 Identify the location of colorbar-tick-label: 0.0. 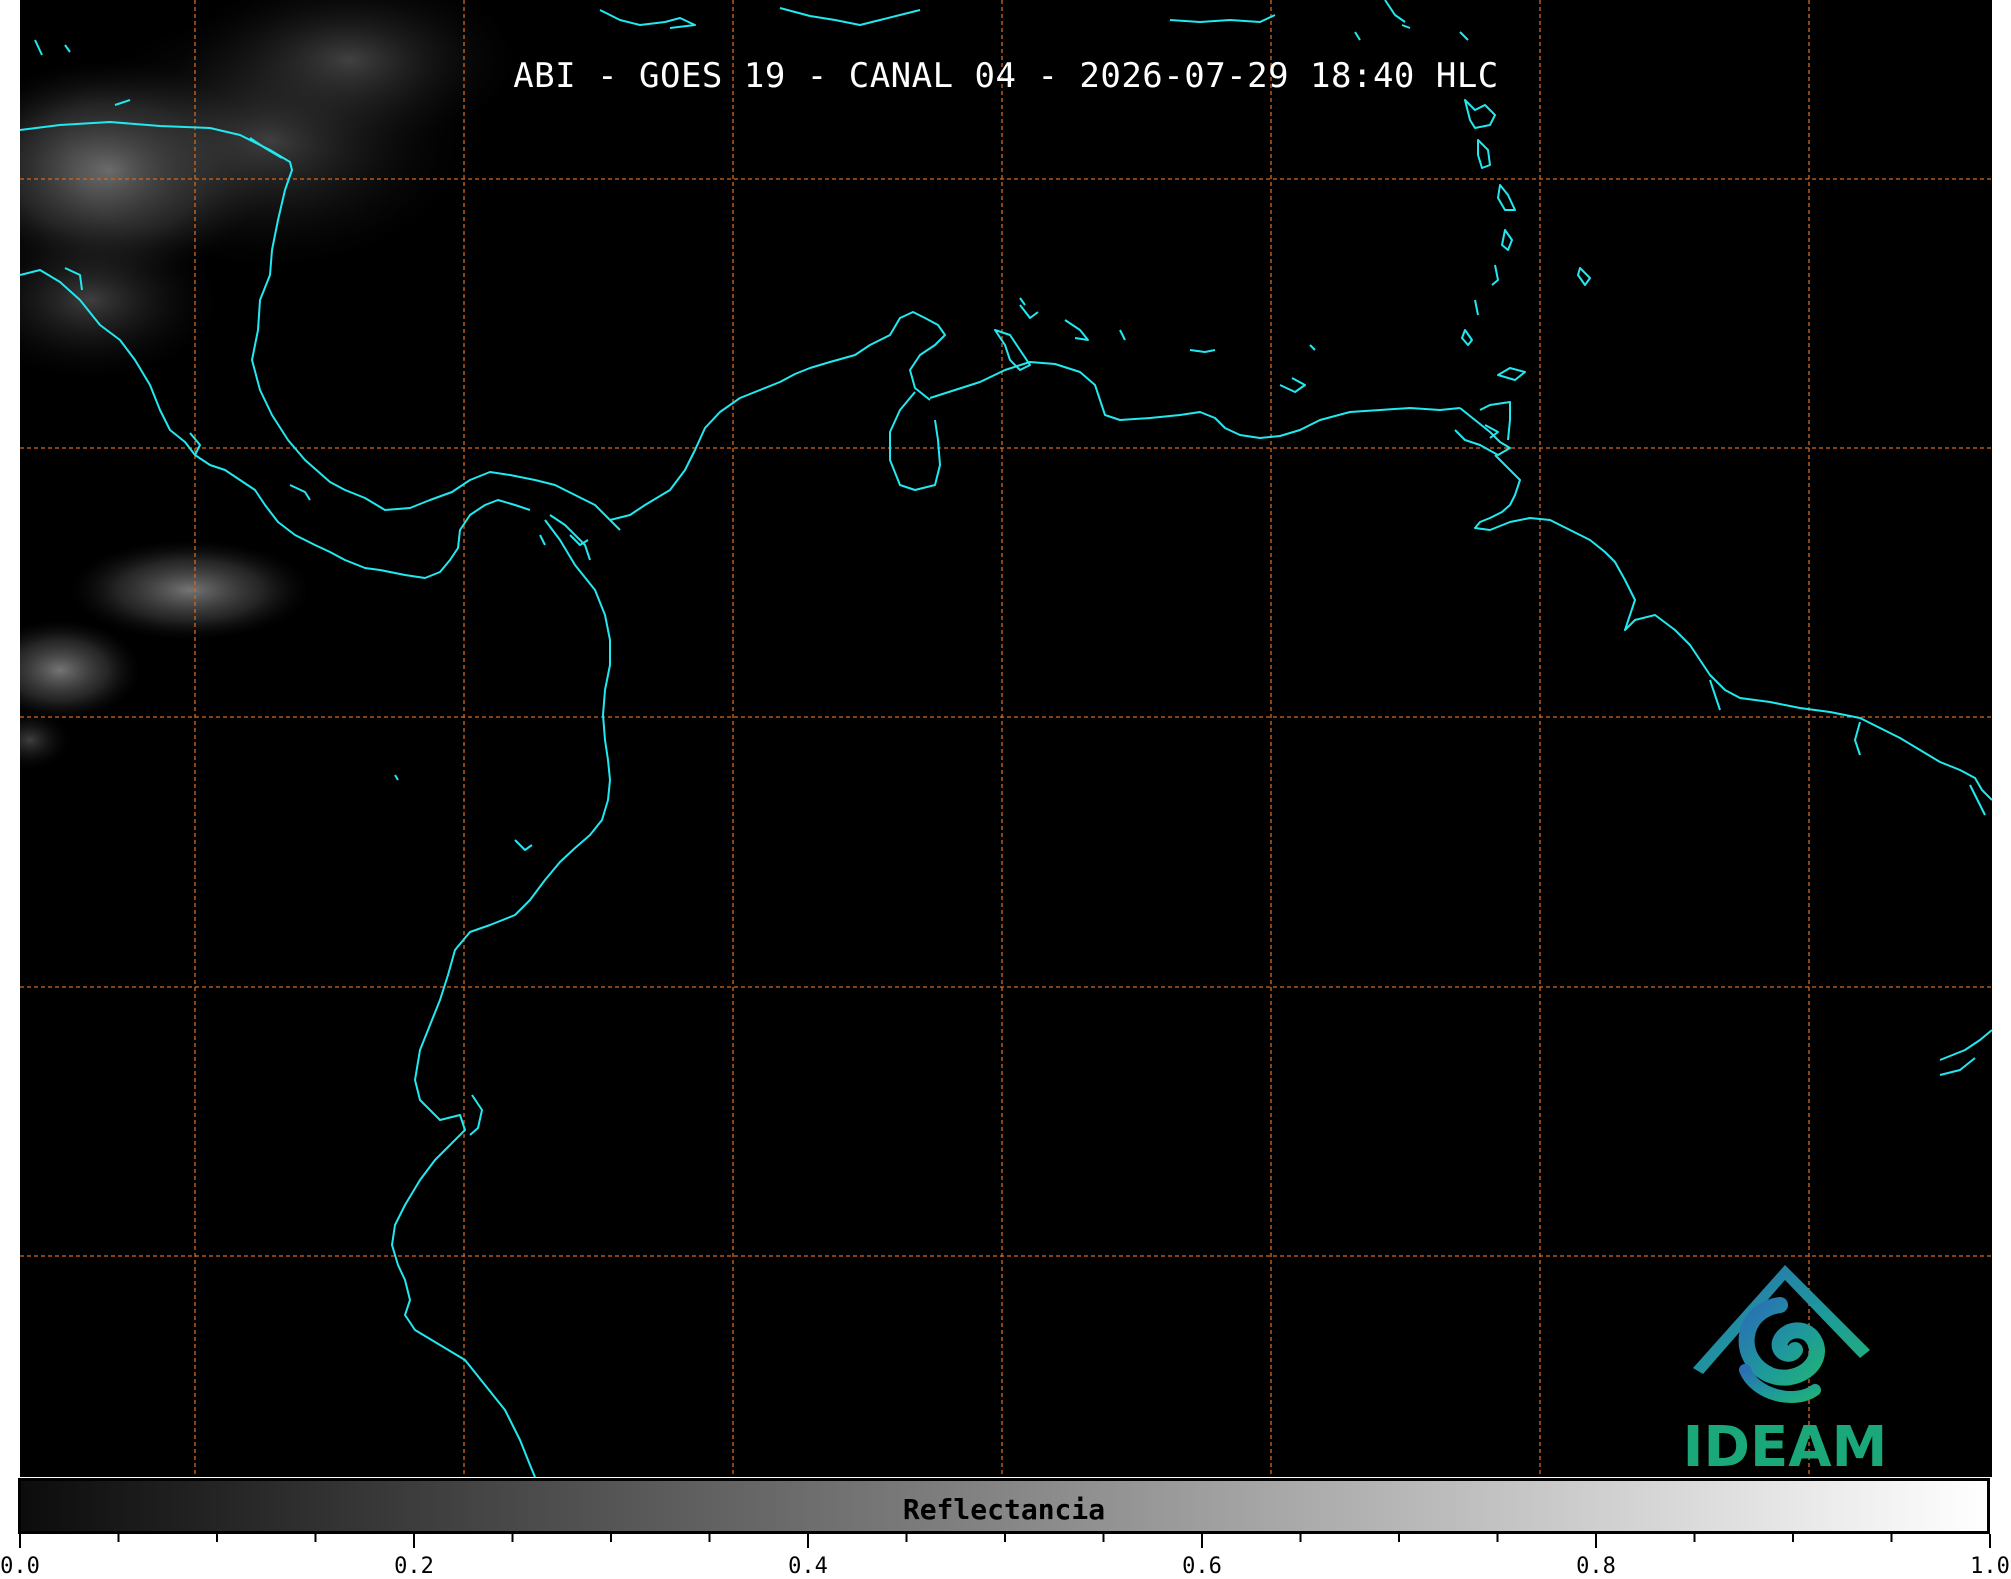
(20, 1566).